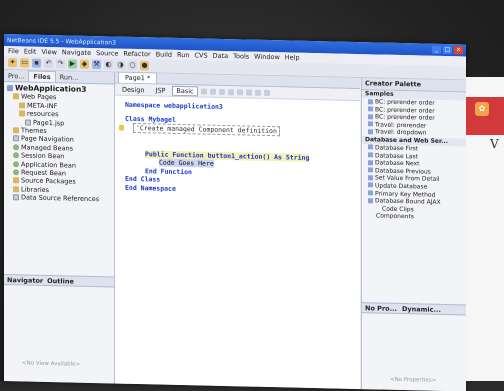  I want to click on jsp-view-button: JSP, so click(160, 90).